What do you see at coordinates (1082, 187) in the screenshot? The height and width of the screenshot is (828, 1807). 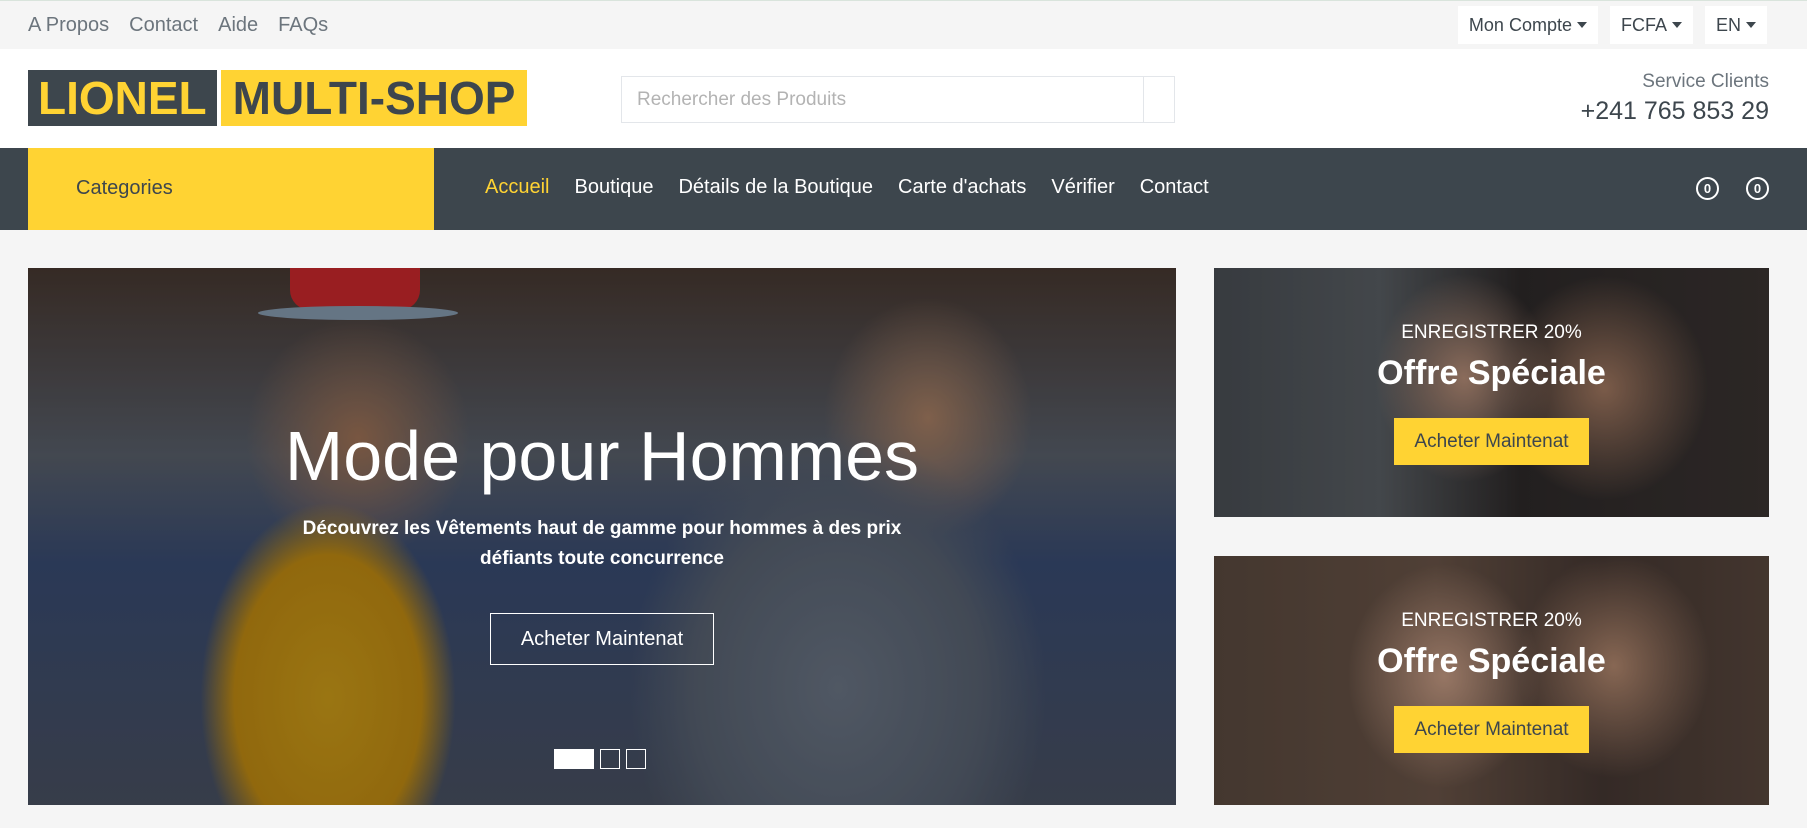 I see `nav-item-checkout: Vérifier` at bounding box center [1082, 187].